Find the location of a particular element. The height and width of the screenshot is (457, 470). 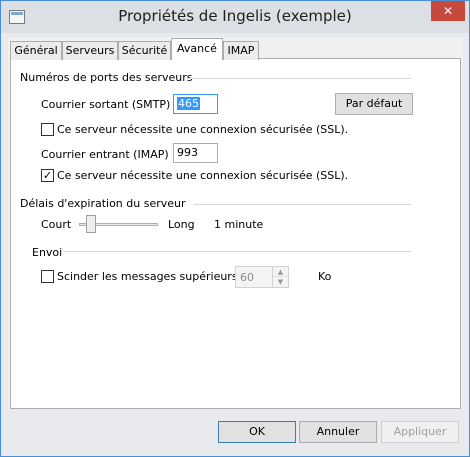

tab-general: Général is located at coordinates (36, 50).